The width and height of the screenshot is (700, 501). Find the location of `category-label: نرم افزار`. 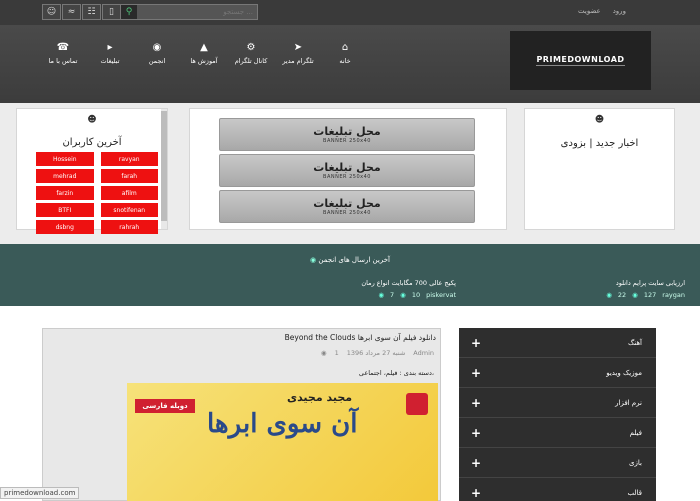

category-label: نرم افزار is located at coordinates (628, 402).